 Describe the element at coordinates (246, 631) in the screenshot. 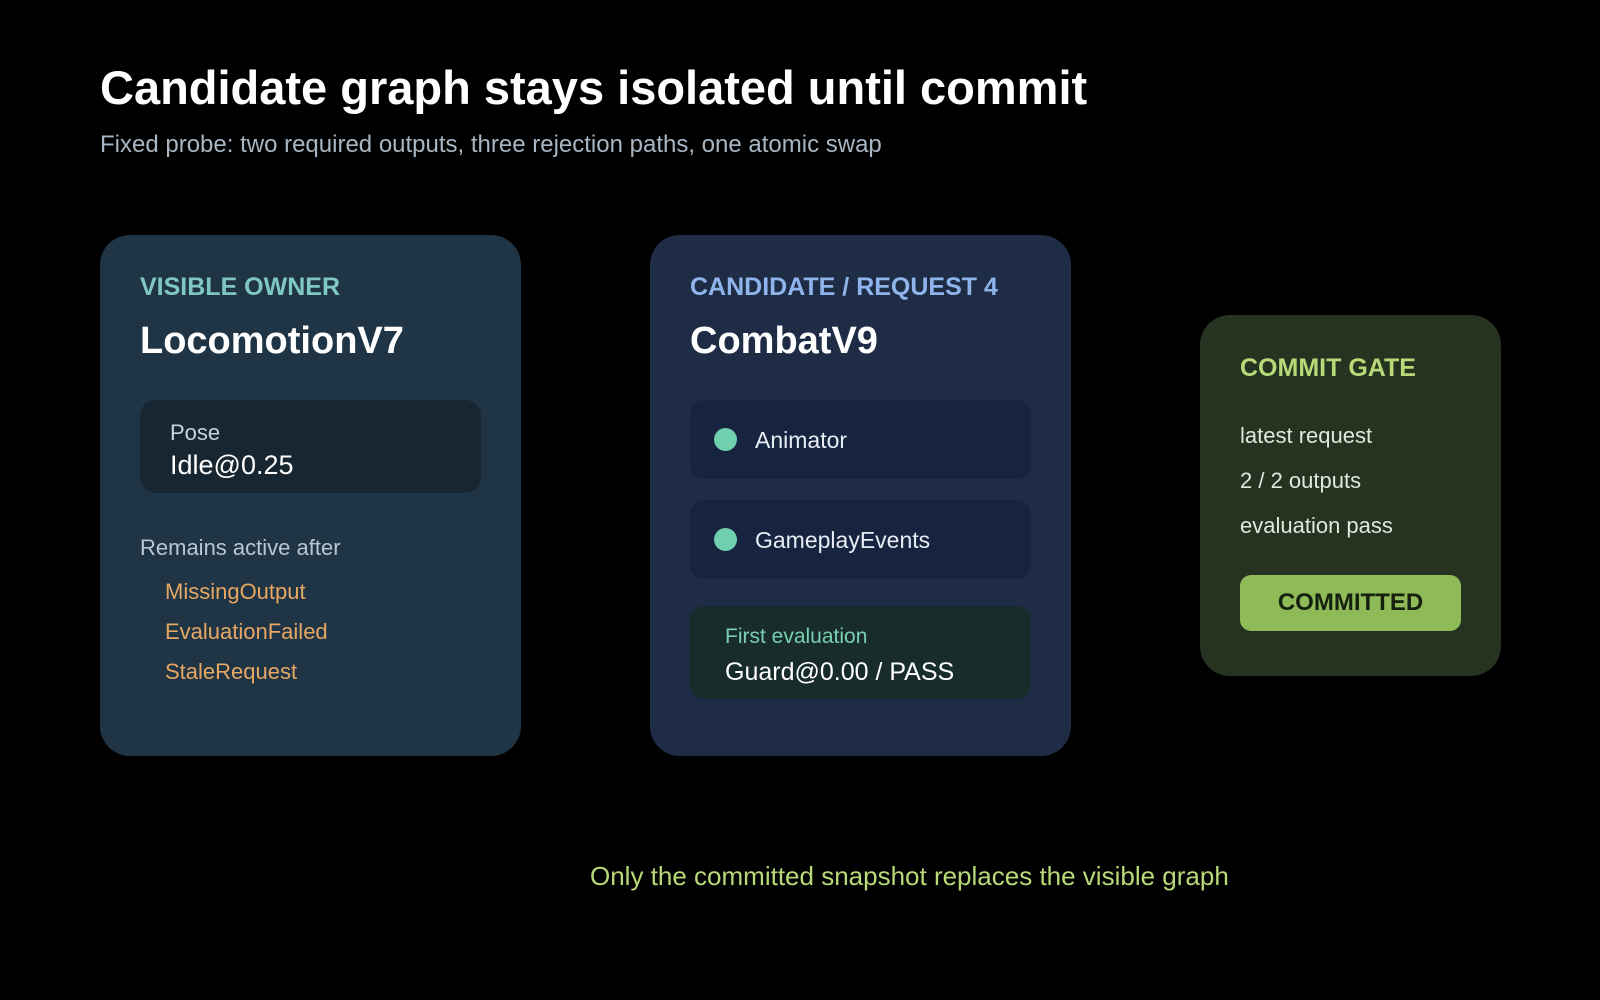

I see `rejection-reason: EvaluationFailed` at that location.